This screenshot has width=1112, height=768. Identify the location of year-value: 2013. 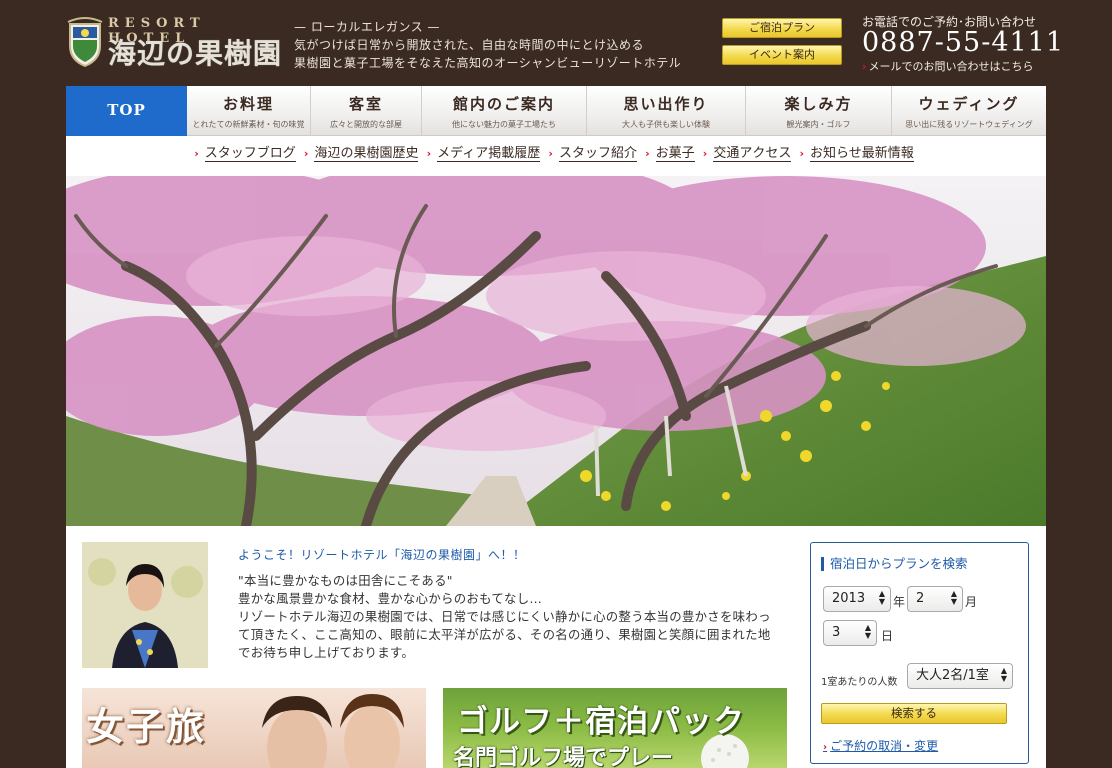
(849, 598).